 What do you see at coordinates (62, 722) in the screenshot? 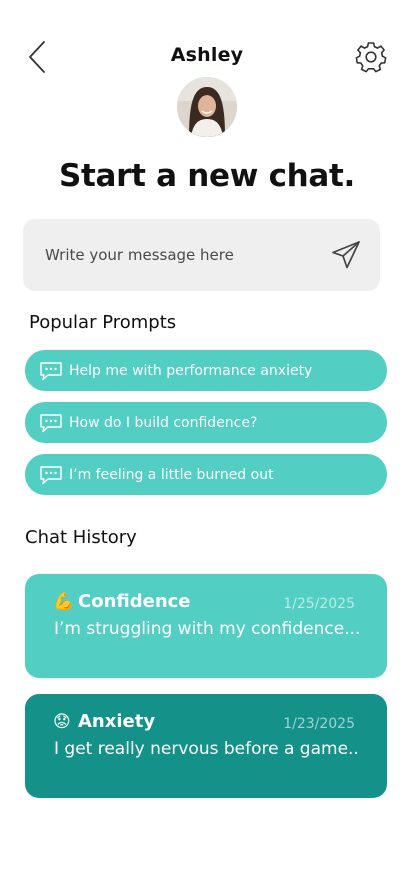
I see `worried-face-icon: 😟` at bounding box center [62, 722].